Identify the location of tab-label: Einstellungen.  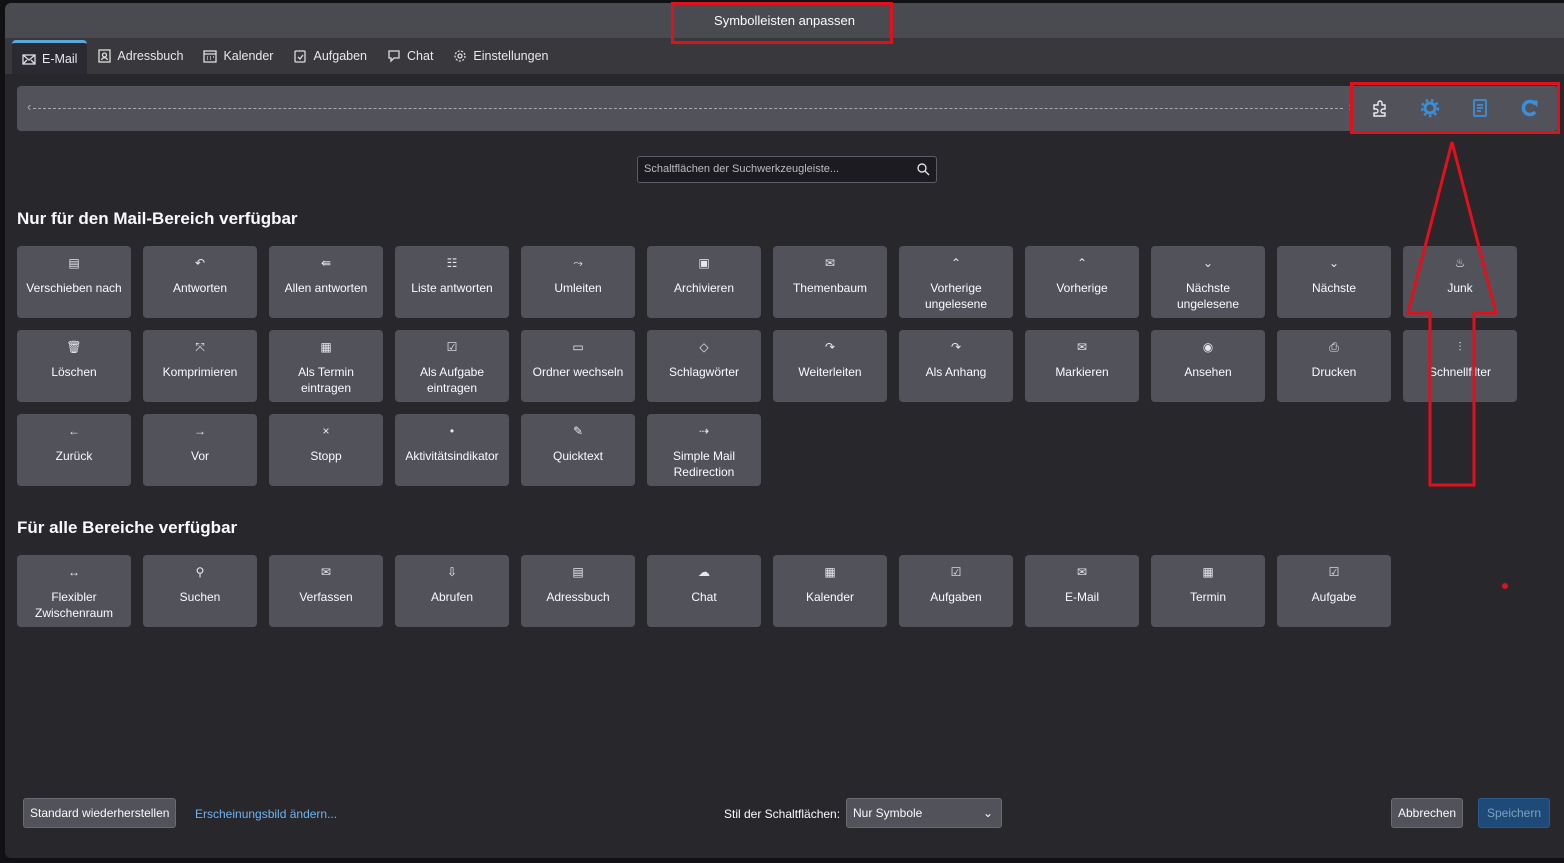
(511, 56).